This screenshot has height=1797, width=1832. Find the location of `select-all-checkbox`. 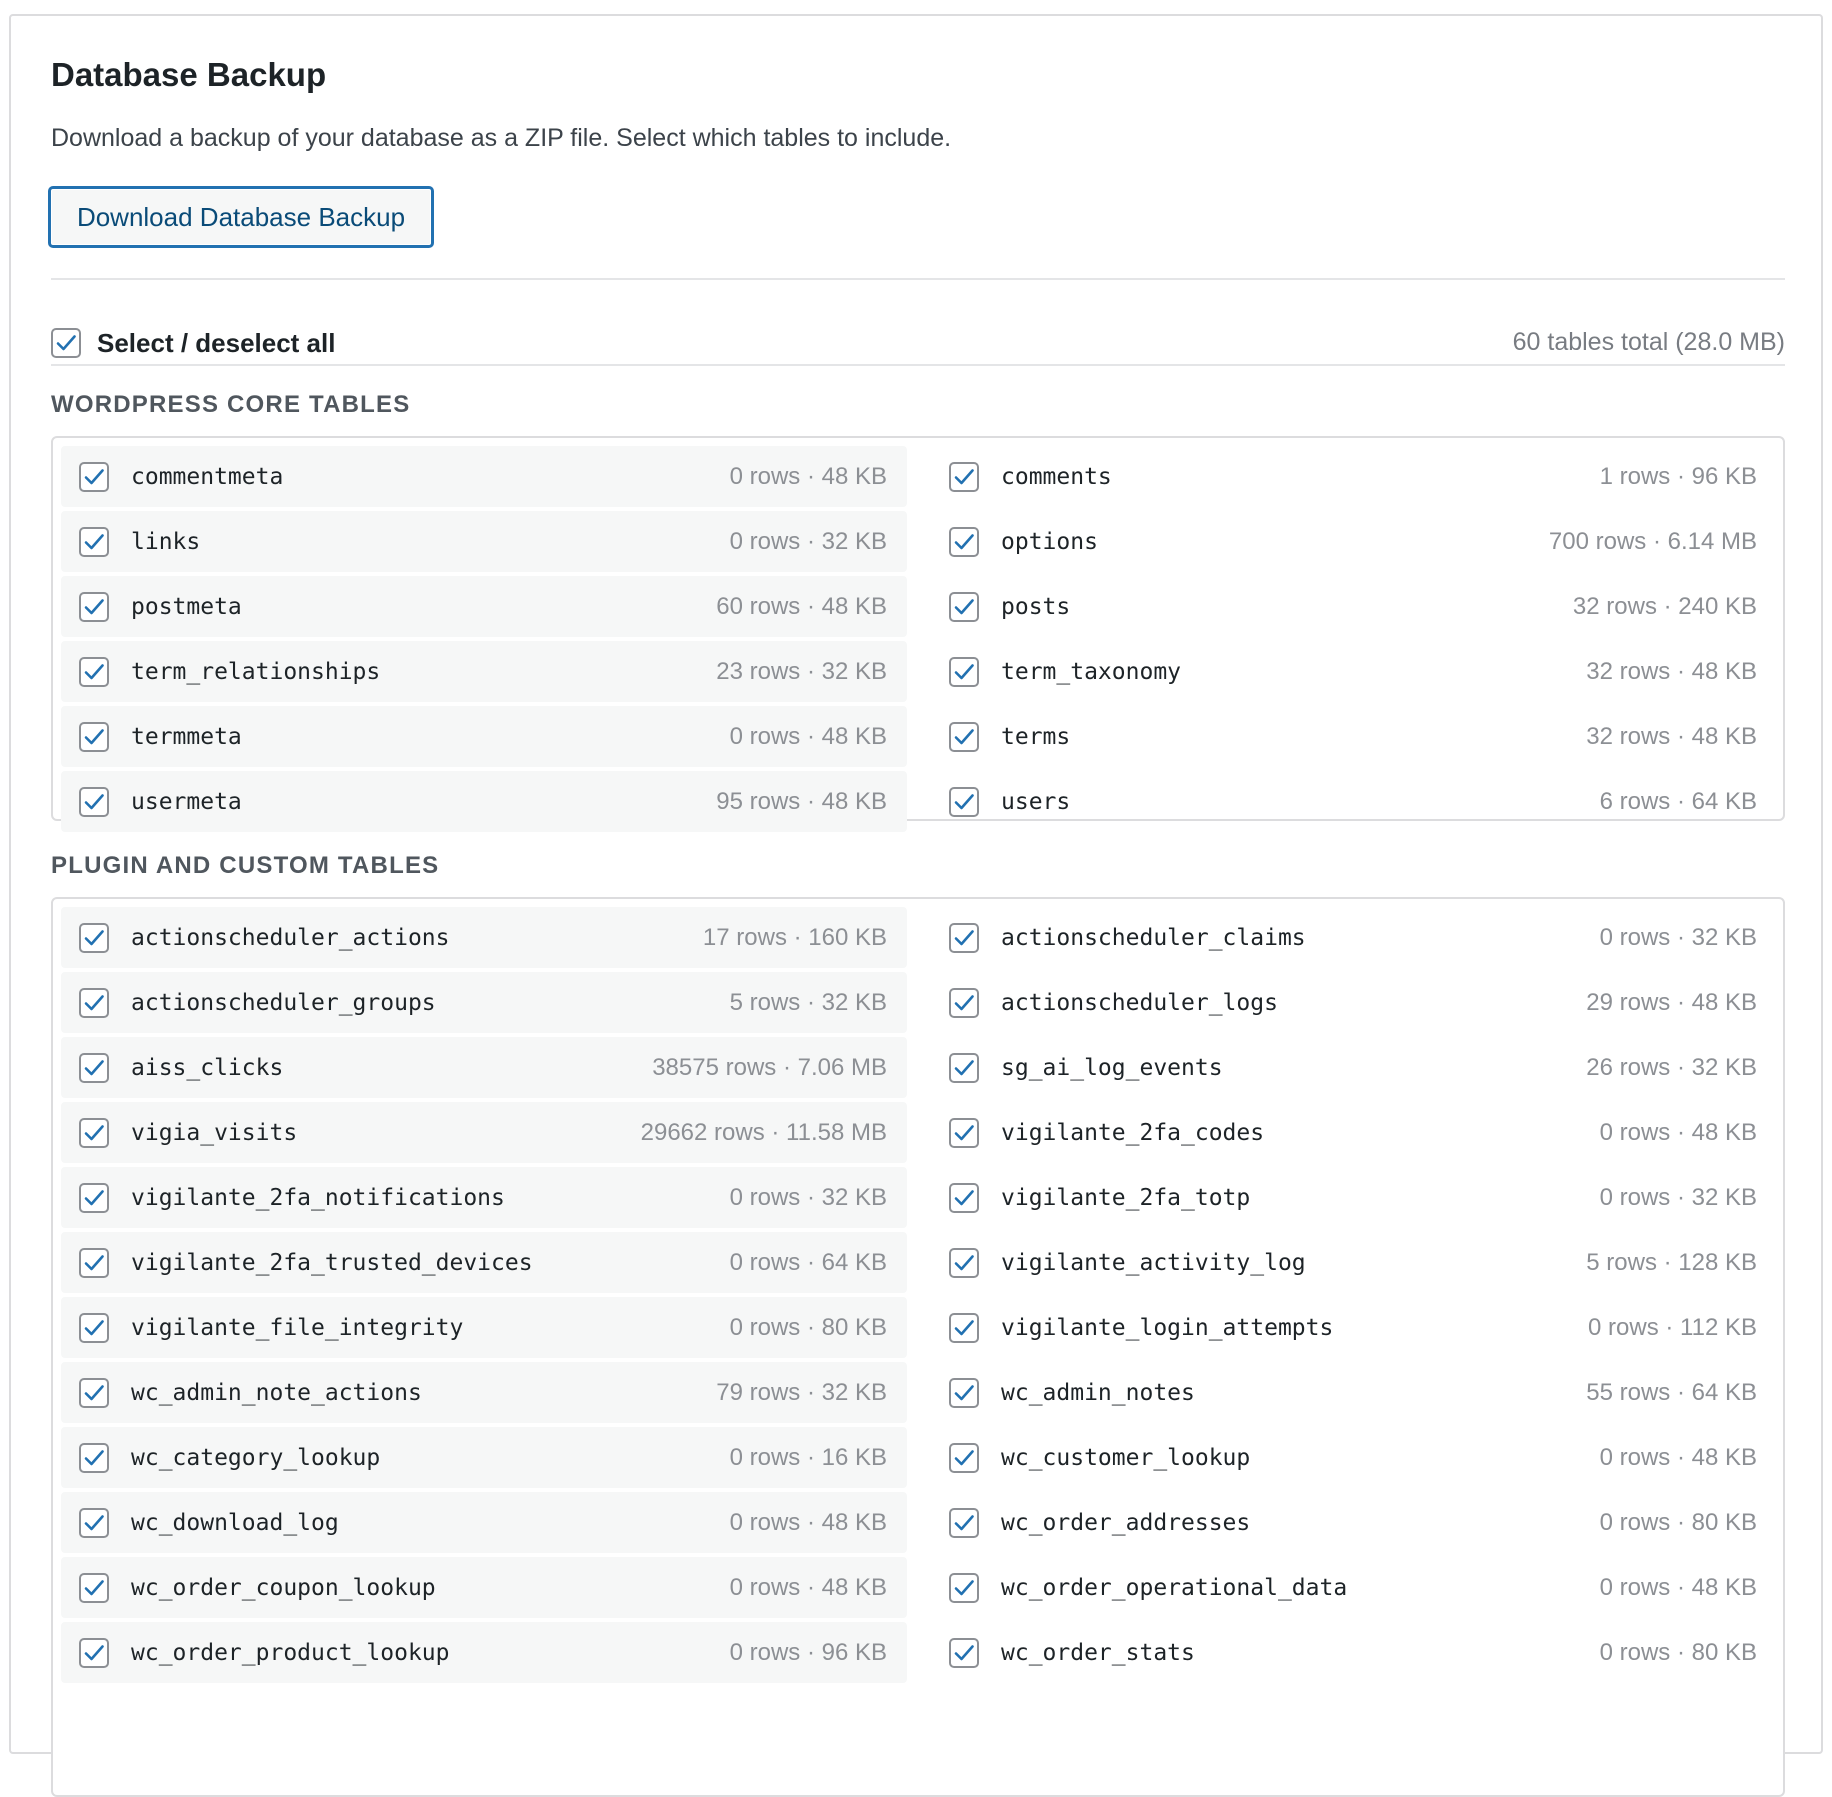

select-all-checkbox is located at coordinates (66, 343).